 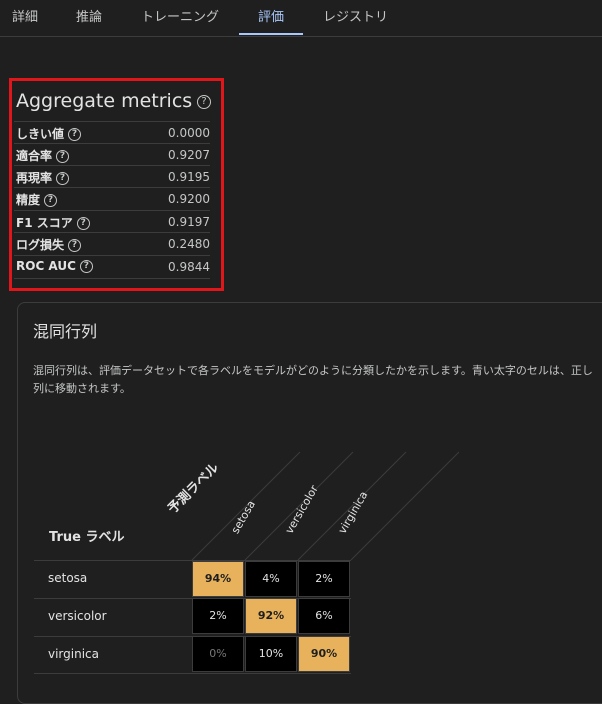 What do you see at coordinates (28, 200) in the screenshot?
I see `metric-label: 精度` at bounding box center [28, 200].